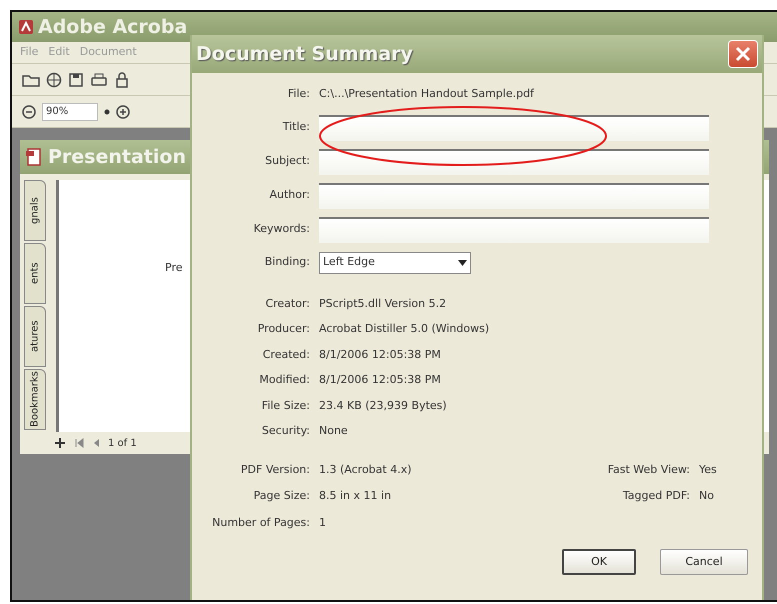 Image resolution: width=777 pixels, height=604 pixels. I want to click on field-label: Security:, so click(285, 431).